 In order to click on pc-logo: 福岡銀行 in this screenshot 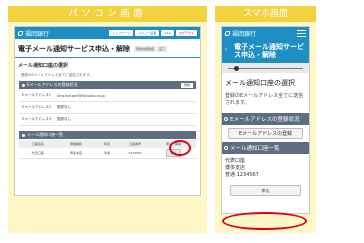, I will do `click(33, 33)`.